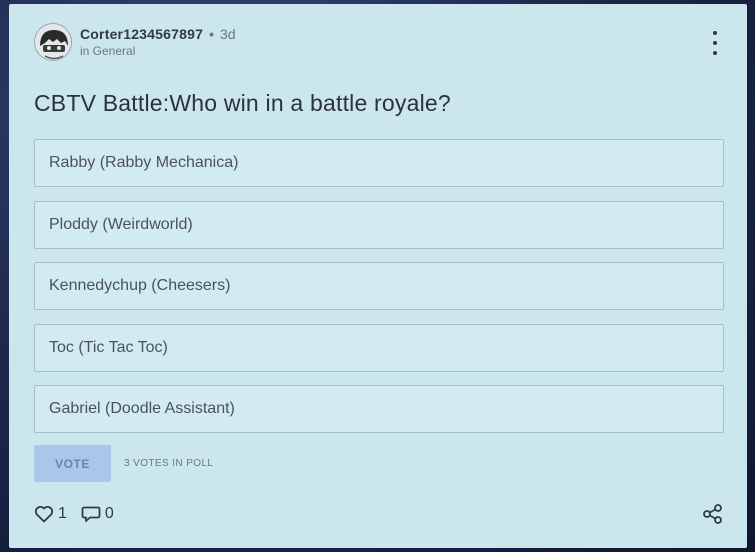 Image resolution: width=755 pixels, height=552 pixels. I want to click on heart-icon, so click(44, 514).